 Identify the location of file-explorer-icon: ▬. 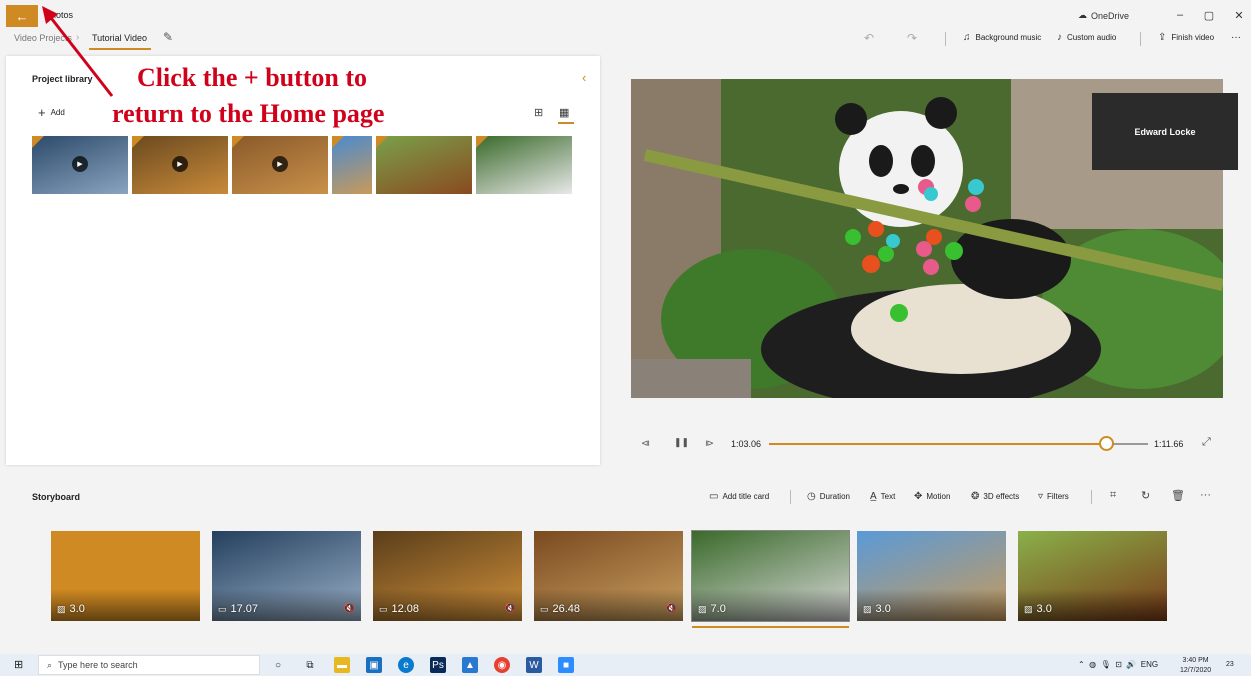
(342, 665).